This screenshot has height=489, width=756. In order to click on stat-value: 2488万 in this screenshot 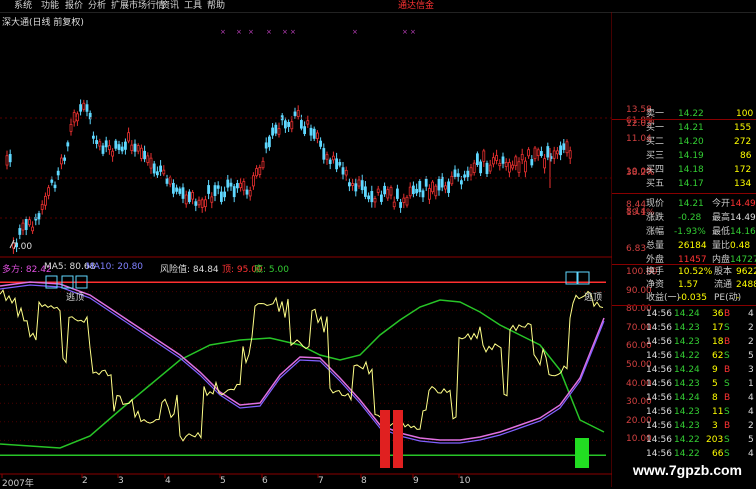, I will do `click(746, 285)`.